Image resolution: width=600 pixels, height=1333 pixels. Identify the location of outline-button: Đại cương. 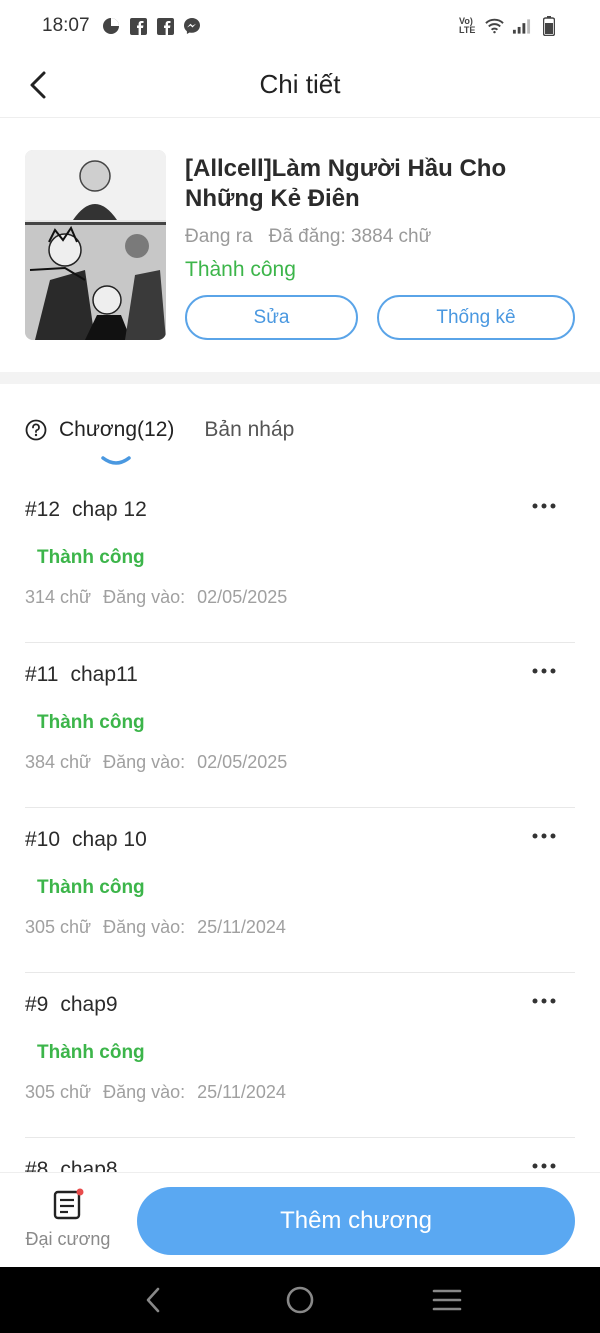
(68, 1222).